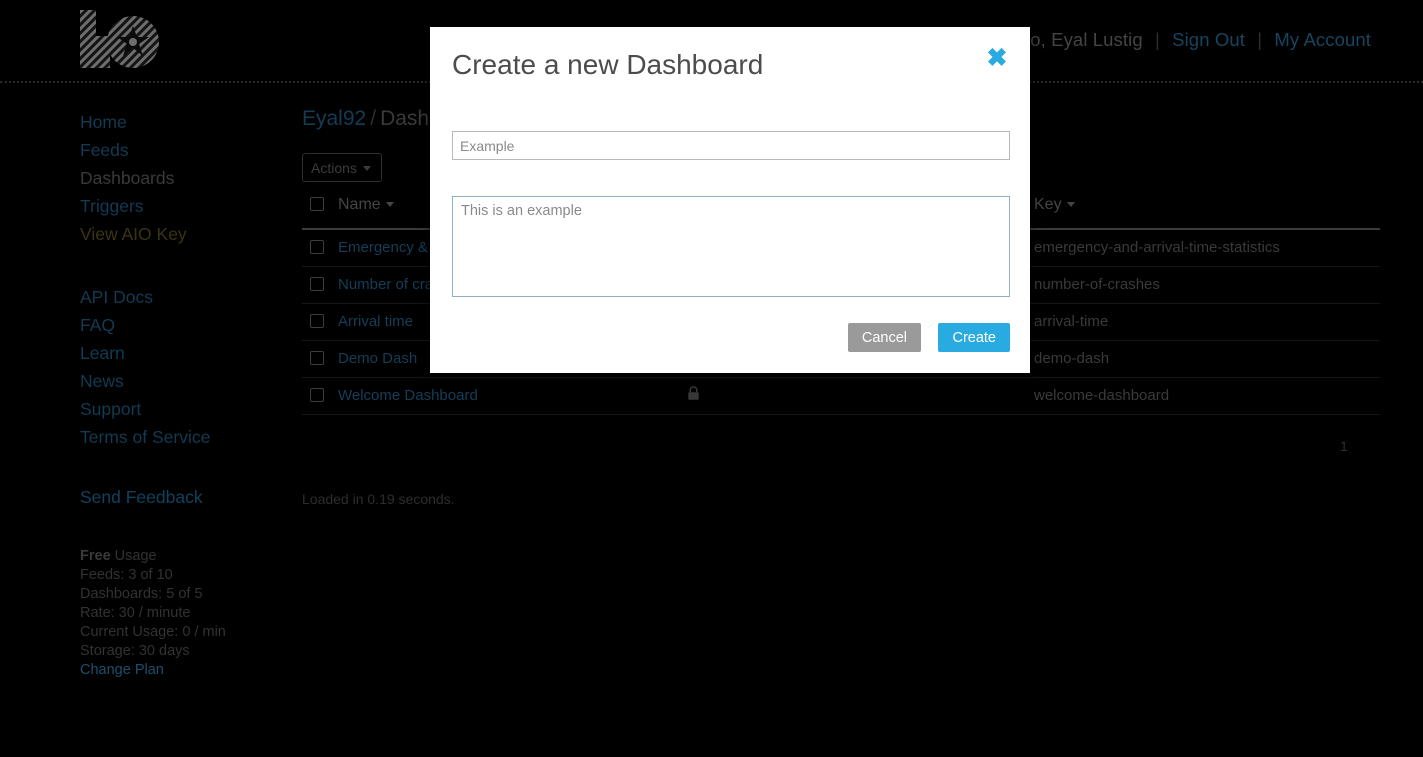  Describe the element at coordinates (1344, 446) in the screenshot. I see `pagination-page-1: 1` at that location.